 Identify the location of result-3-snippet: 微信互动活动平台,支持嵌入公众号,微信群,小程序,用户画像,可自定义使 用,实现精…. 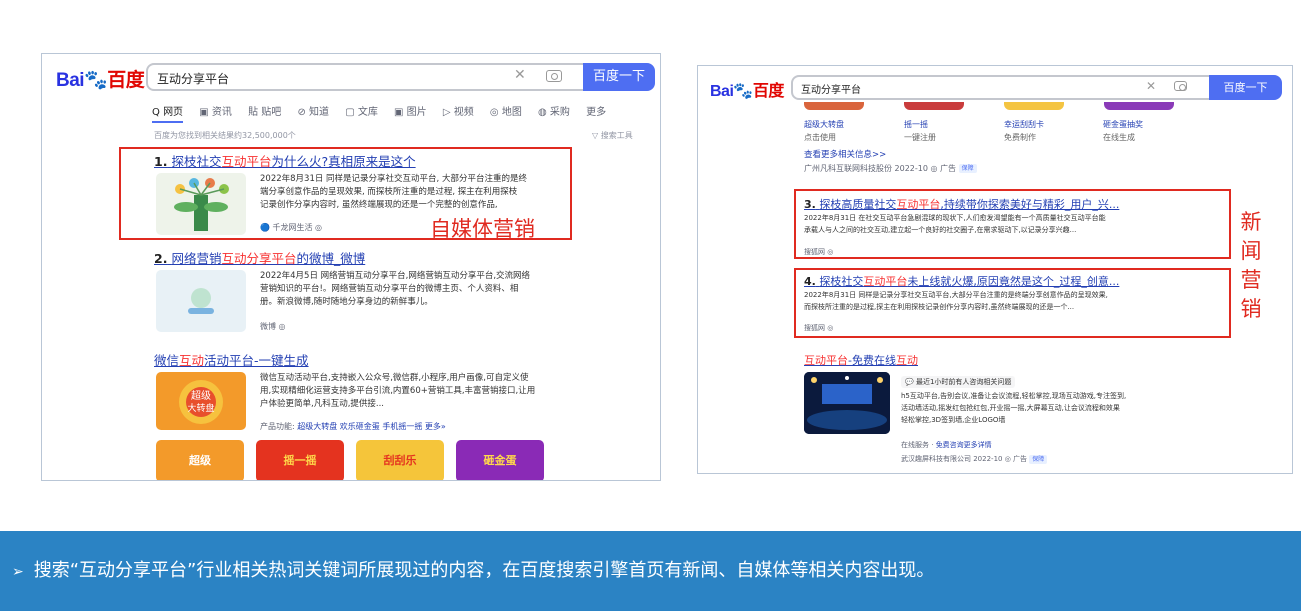
(398, 391).